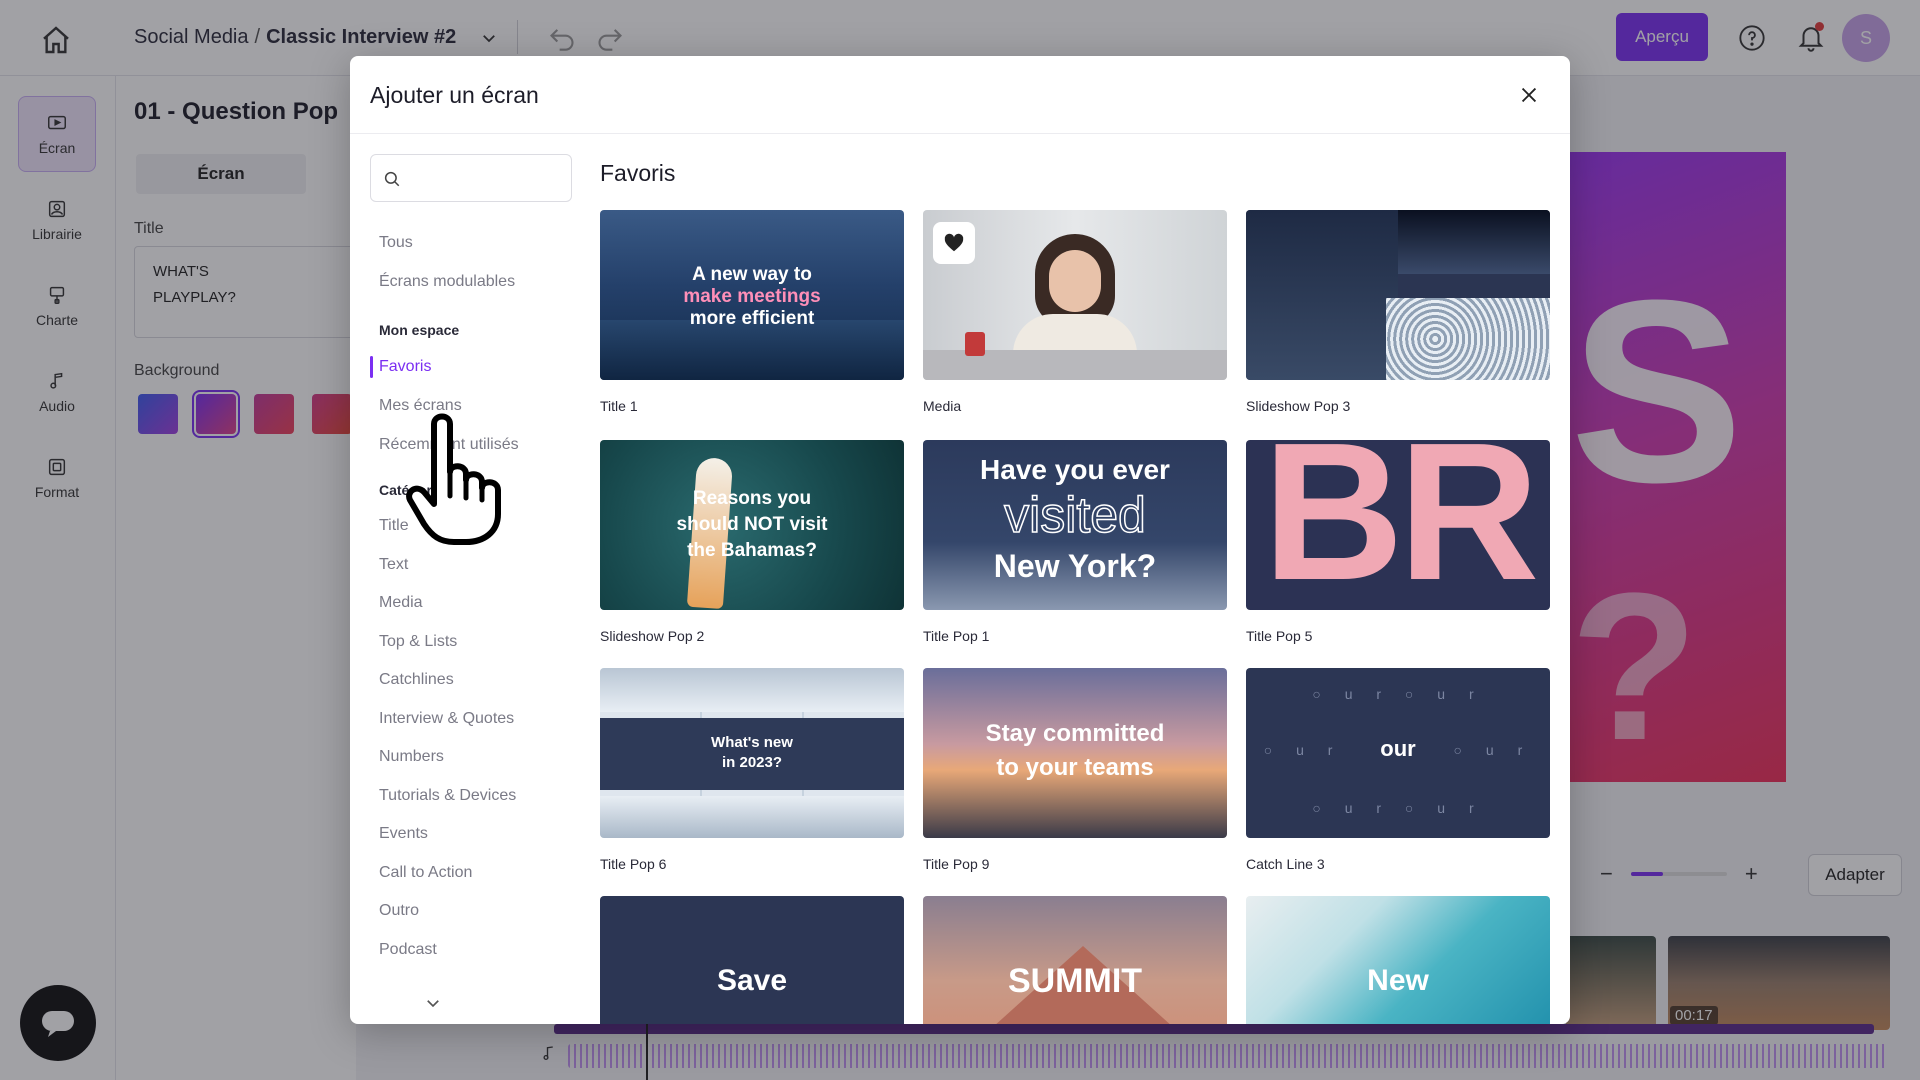 Image resolution: width=1920 pixels, height=1080 pixels. Describe the element at coordinates (752, 318) in the screenshot. I see `card-thumb-text: more efficient` at that location.